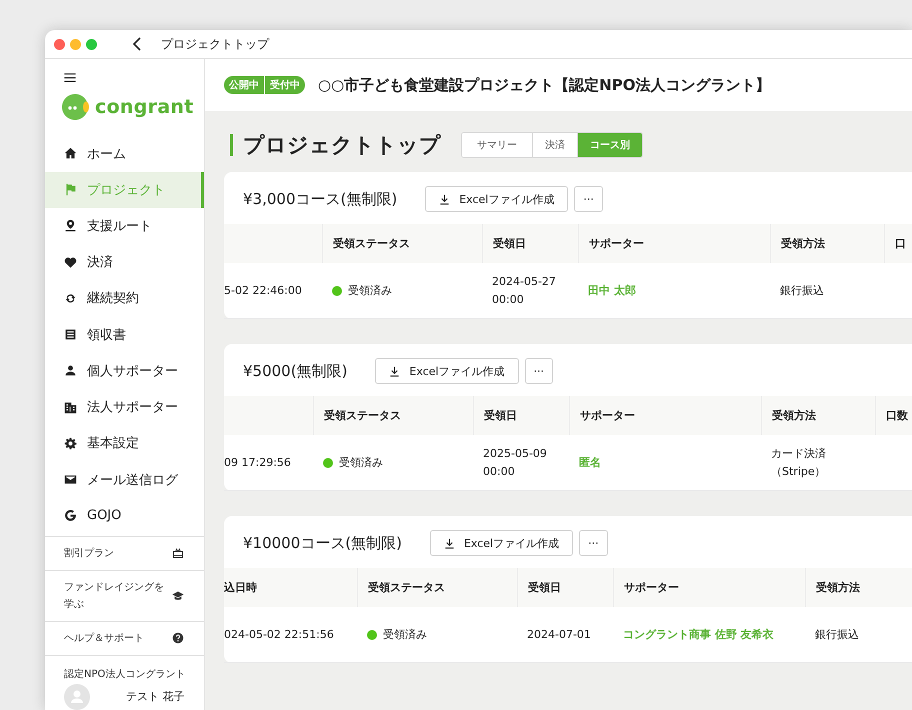 This screenshot has width=912, height=710. Describe the element at coordinates (124, 637) in the screenshot. I see `sidebar-link: ヘルプ＆サポート` at that location.